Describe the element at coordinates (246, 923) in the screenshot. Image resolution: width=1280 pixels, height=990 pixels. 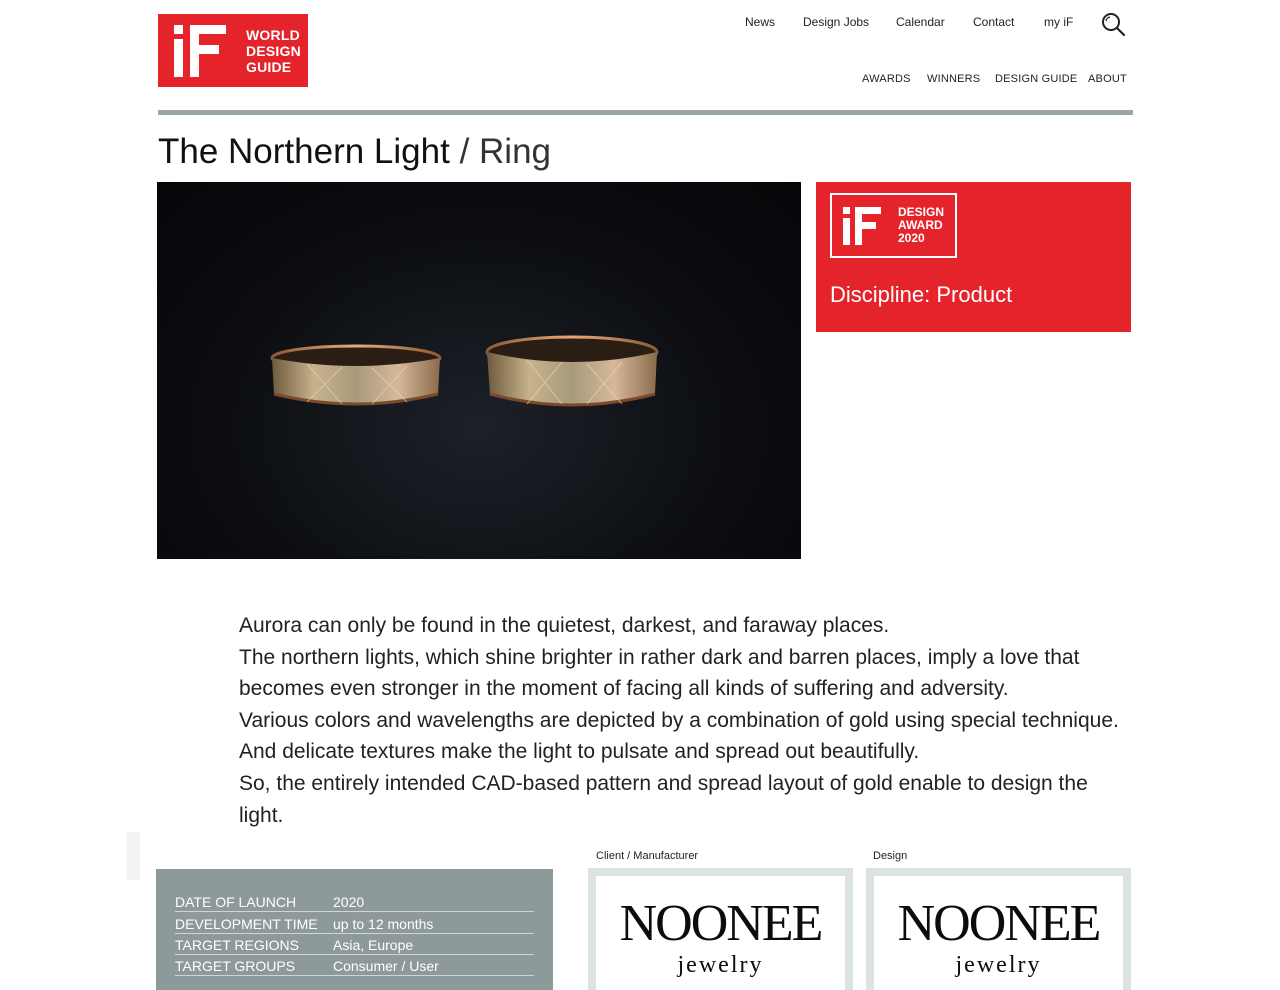
I see `fact-label: DEVELOPMENT TIME` at that location.